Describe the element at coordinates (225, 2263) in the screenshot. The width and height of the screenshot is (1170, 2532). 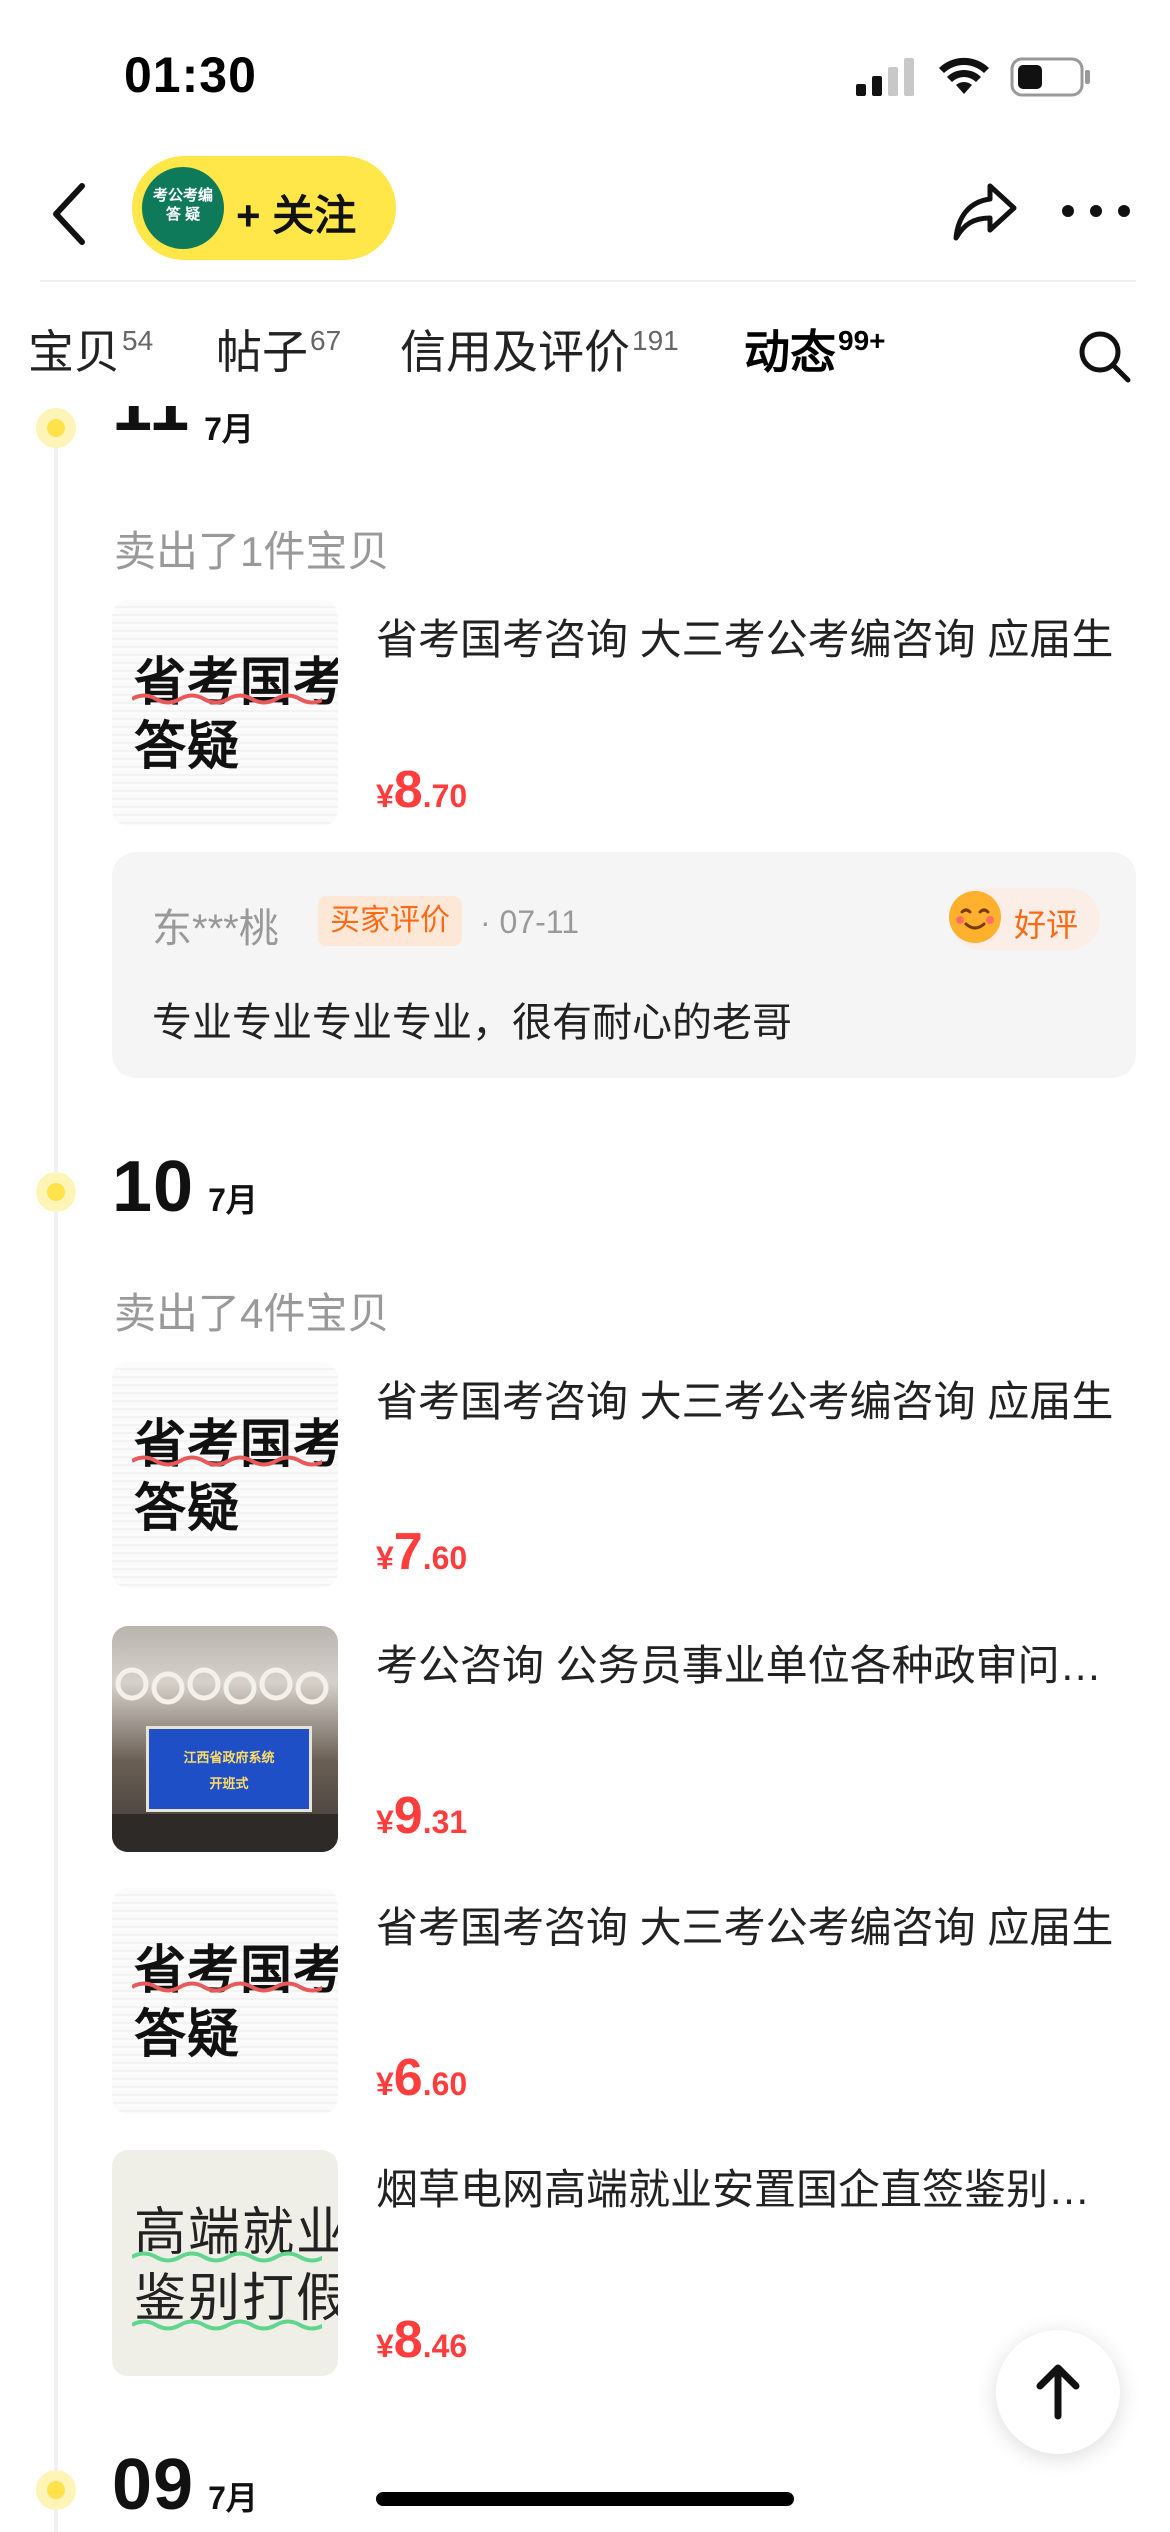
I see `product-thumbnail: 高端就业 鉴别打假` at that location.